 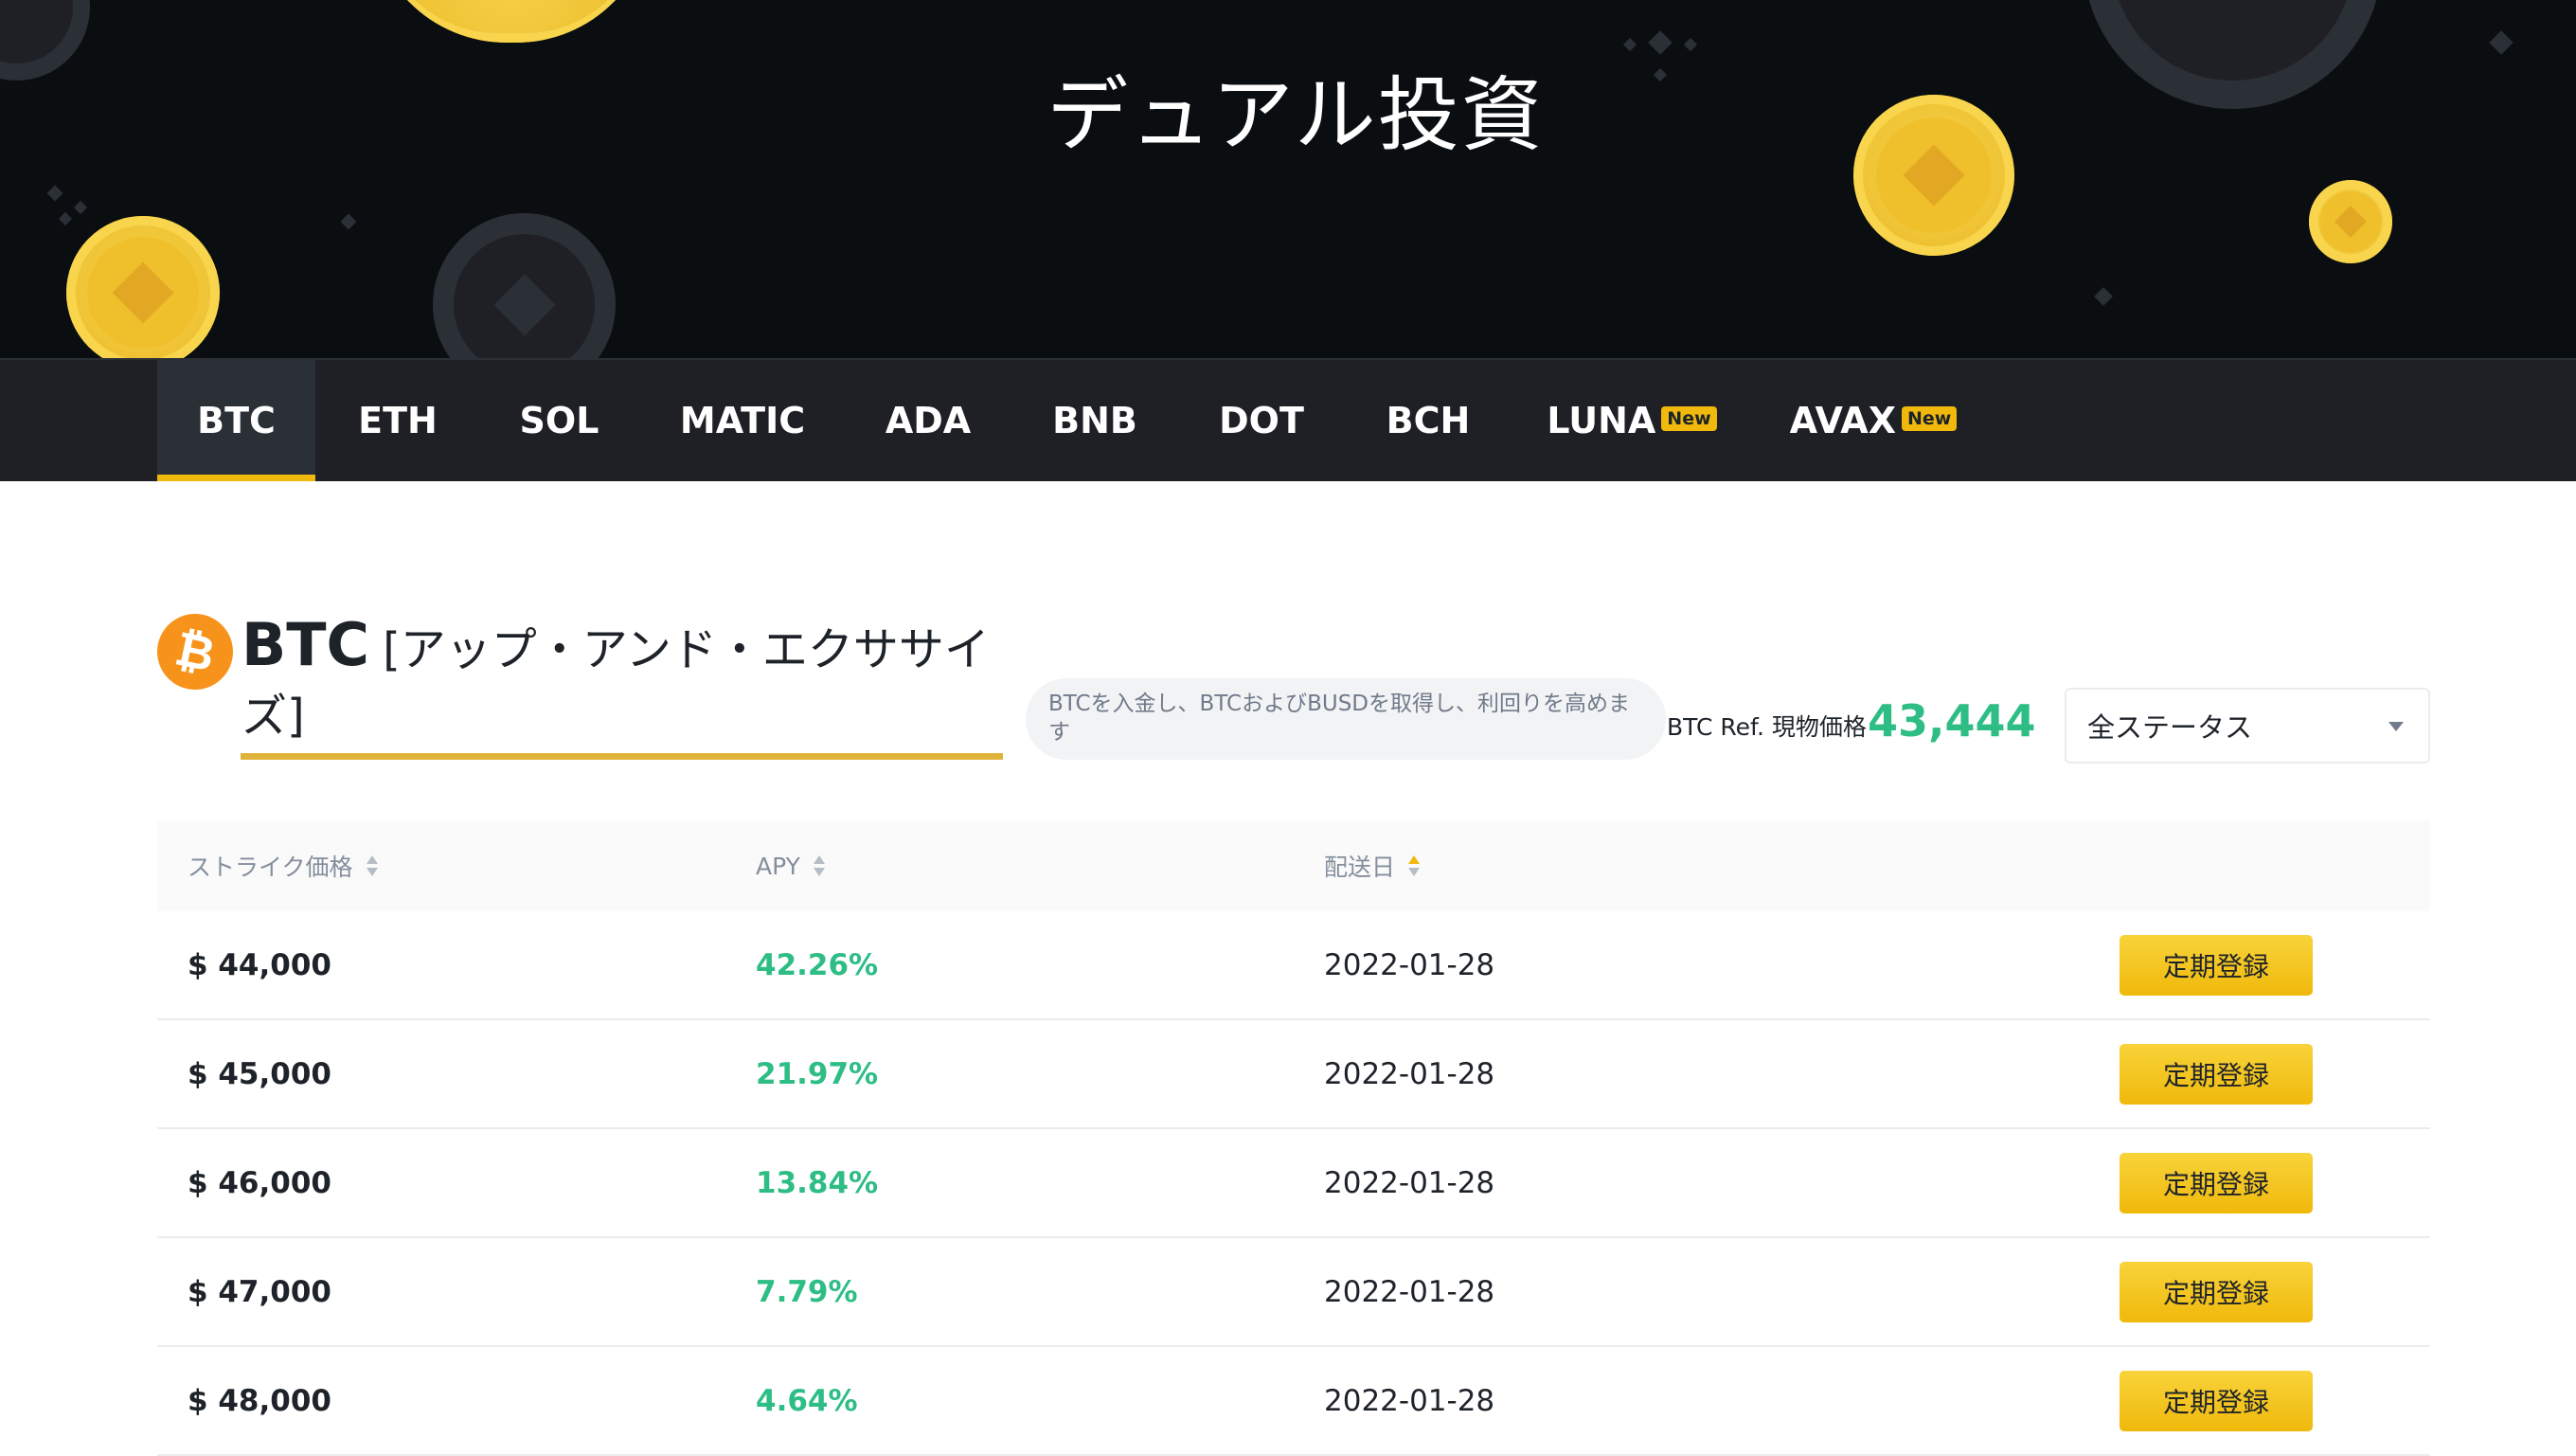 What do you see at coordinates (2396, 726) in the screenshot?
I see `caret-down-icon` at bounding box center [2396, 726].